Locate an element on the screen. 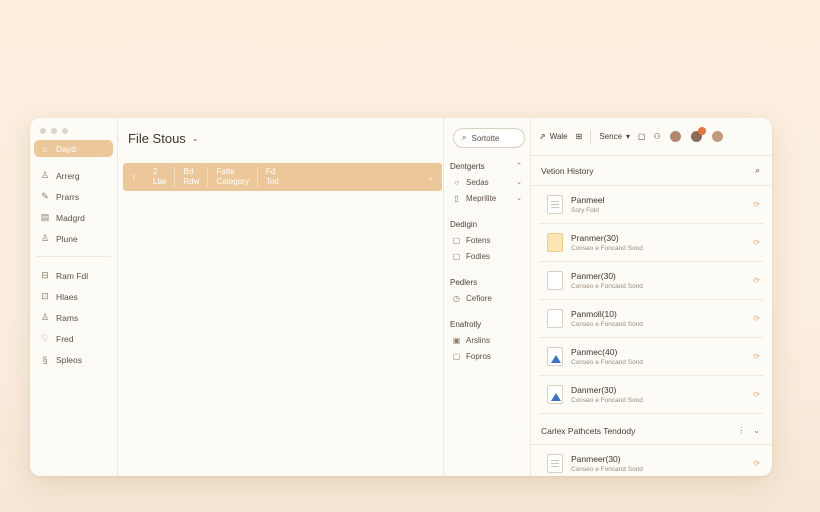 Image resolution: width=820 pixels, height=512 pixels. toolbar: ⇗ Wale ⊞ Sence ▾ ▢ ⚇ is located at coordinates (651, 137).